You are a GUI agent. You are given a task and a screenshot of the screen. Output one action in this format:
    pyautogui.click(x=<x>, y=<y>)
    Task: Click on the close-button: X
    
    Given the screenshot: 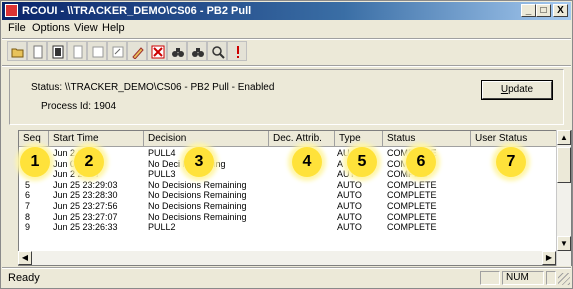 What is the action you would take?
    pyautogui.click(x=560, y=10)
    